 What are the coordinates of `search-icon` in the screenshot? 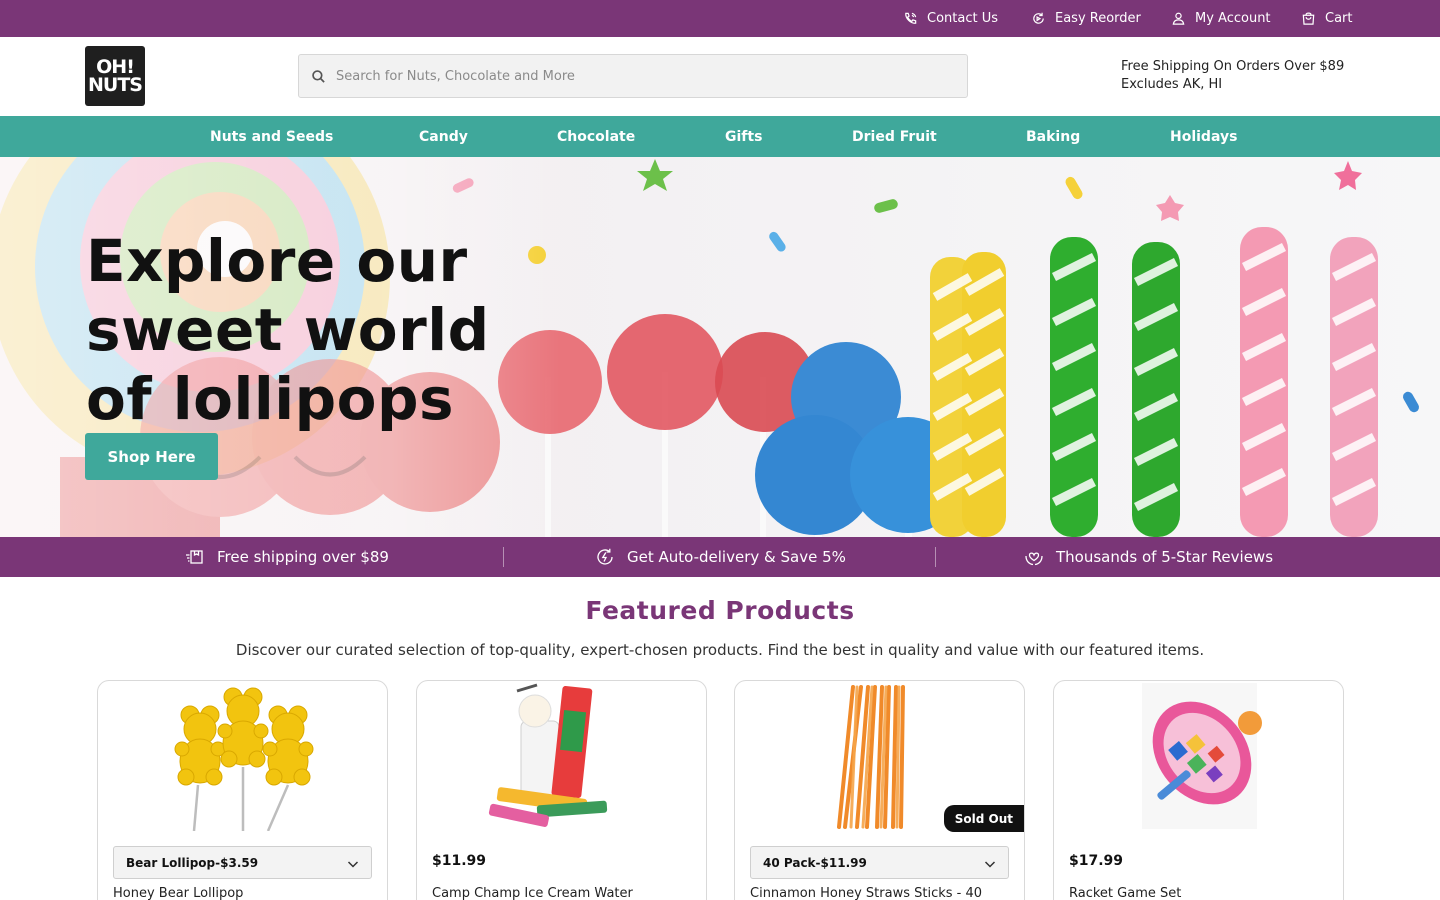 It's located at (318, 76).